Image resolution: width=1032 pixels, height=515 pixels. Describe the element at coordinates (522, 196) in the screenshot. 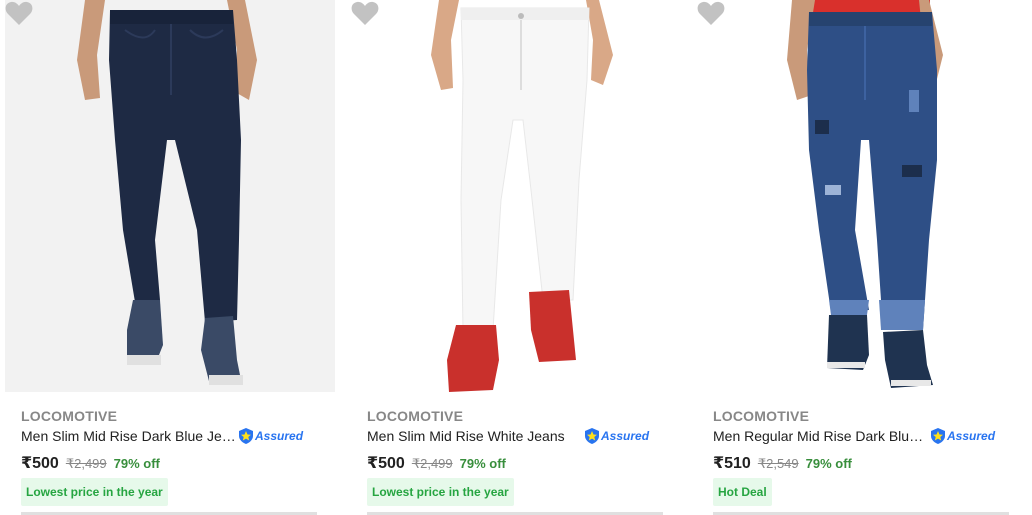

I see `white-jeans-image` at that location.